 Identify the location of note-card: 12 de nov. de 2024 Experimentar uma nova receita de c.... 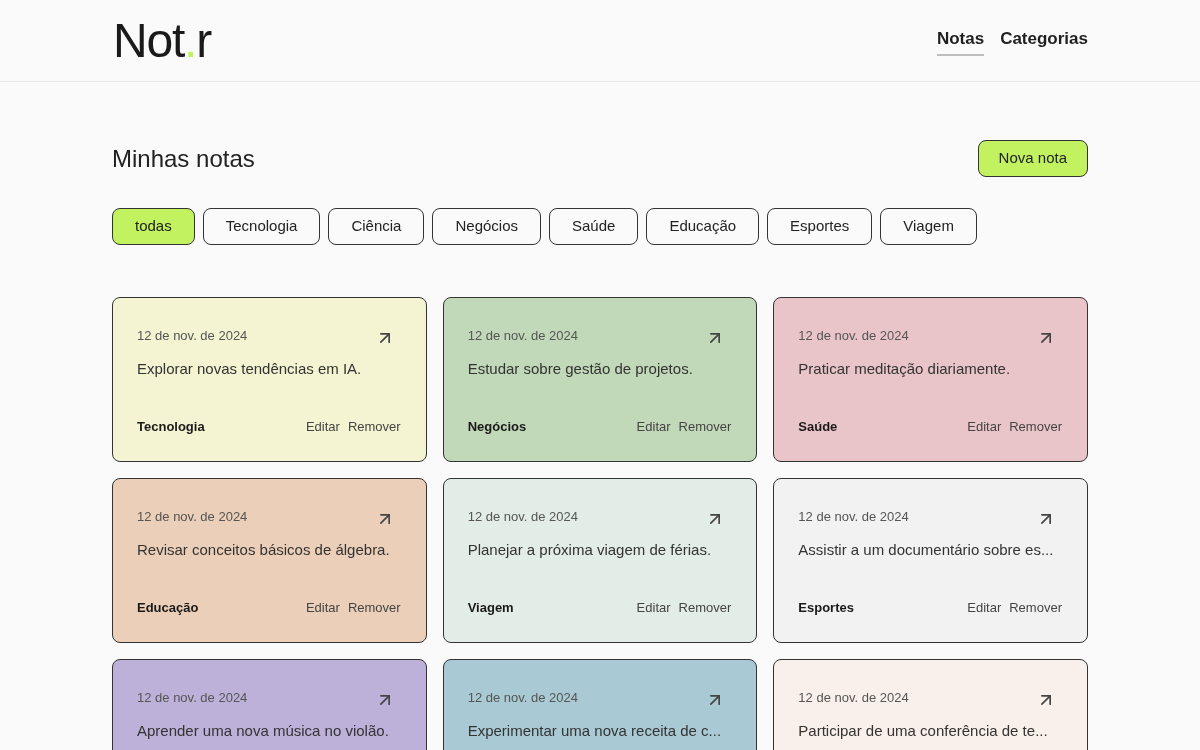
(600, 704).